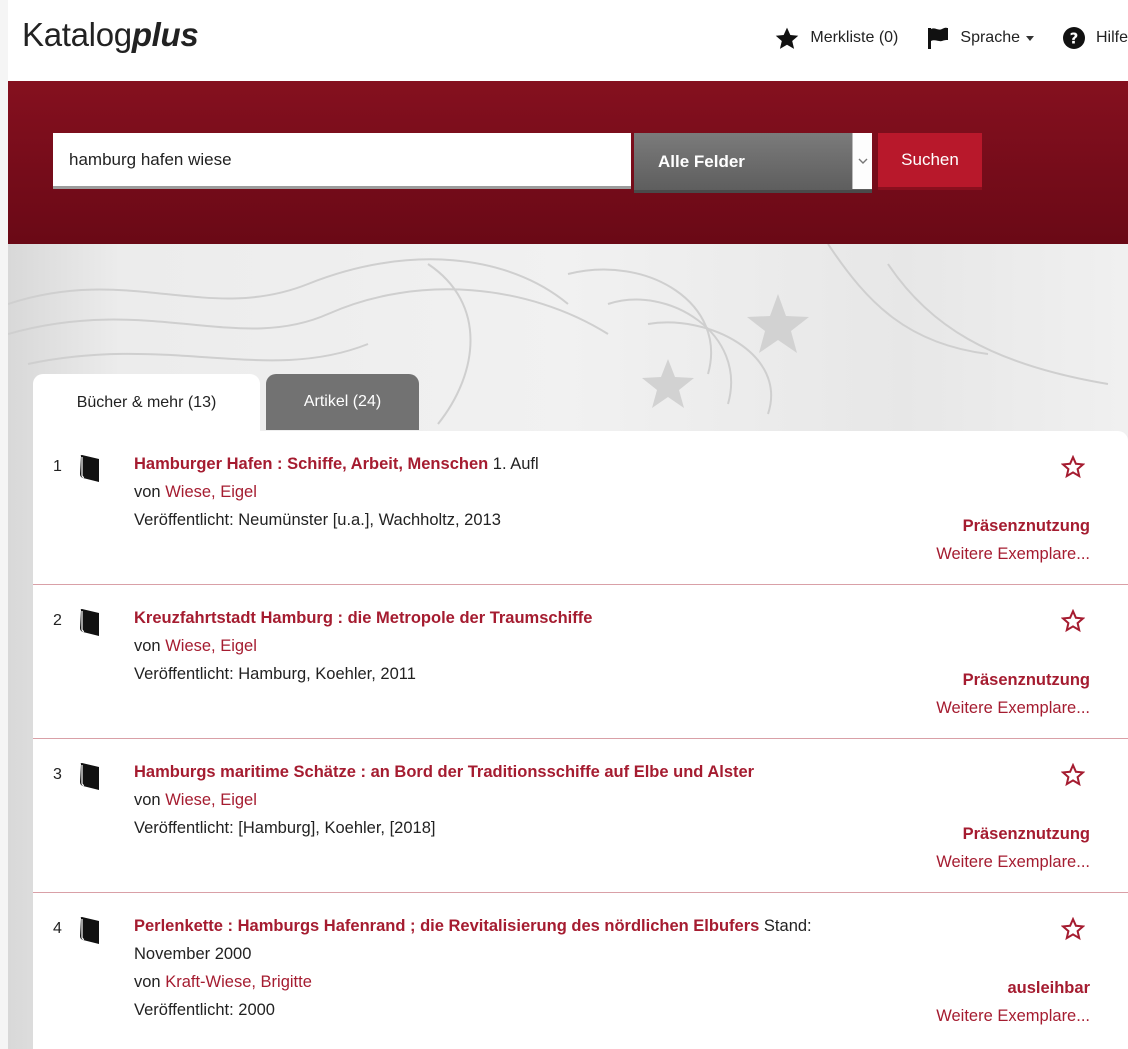  Describe the element at coordinates (57, 774) in the screenshot. I see `result-number: 3` at that location.